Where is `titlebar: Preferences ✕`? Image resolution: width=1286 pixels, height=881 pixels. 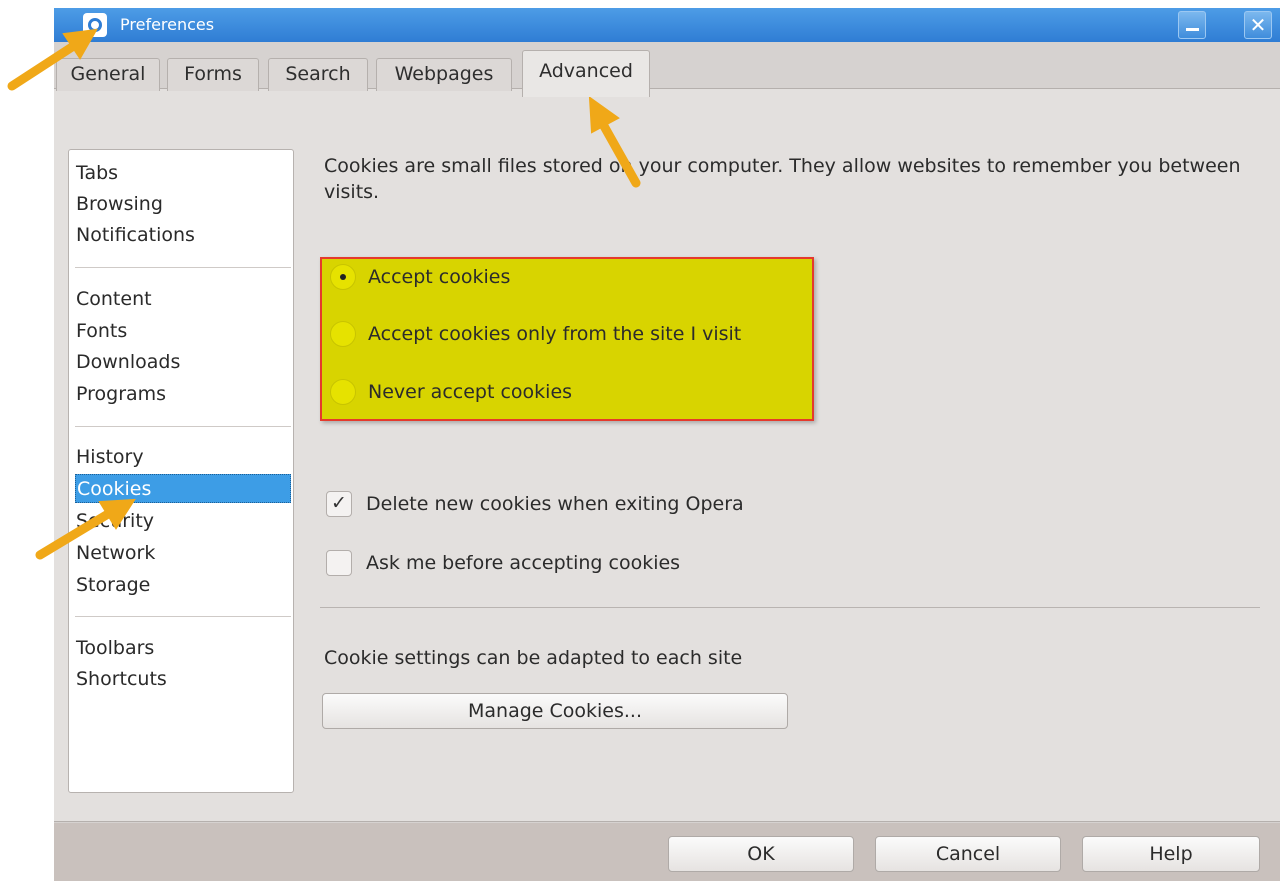 titlebar: Preferences ✕ is located at coordinates (667, 25).